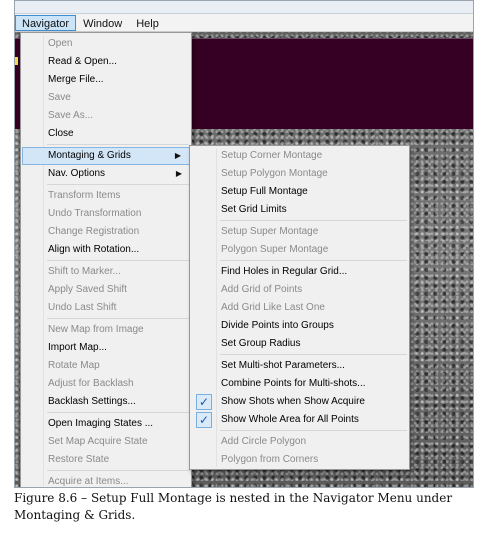 Image resolution: width=487 pixels, height=533 pixels. I want to click on menu-item-label: Setup Corner Montage, so click(272, 155).